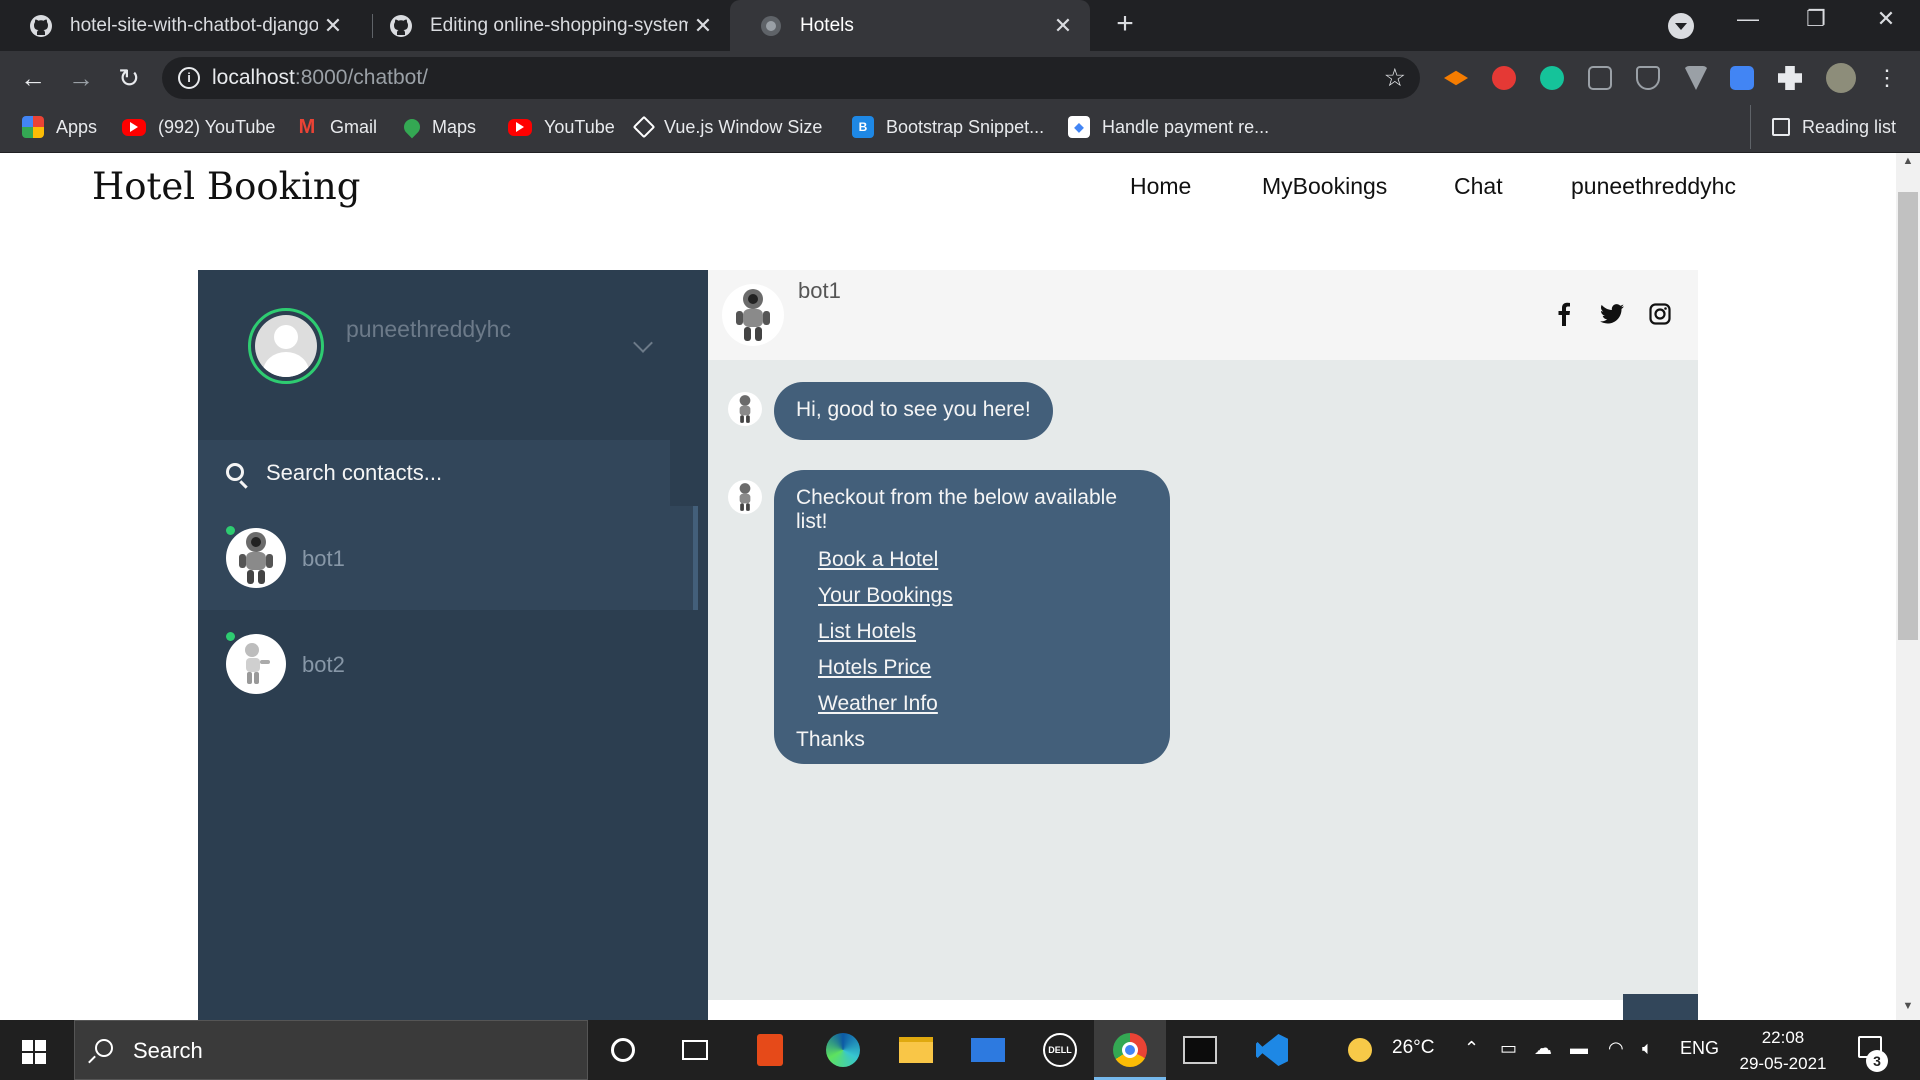  What do you see at coordinates (910, 25) in the screenshot?
I see `tab-hotels: Hotels ✕` at bounding box center [910, 25].